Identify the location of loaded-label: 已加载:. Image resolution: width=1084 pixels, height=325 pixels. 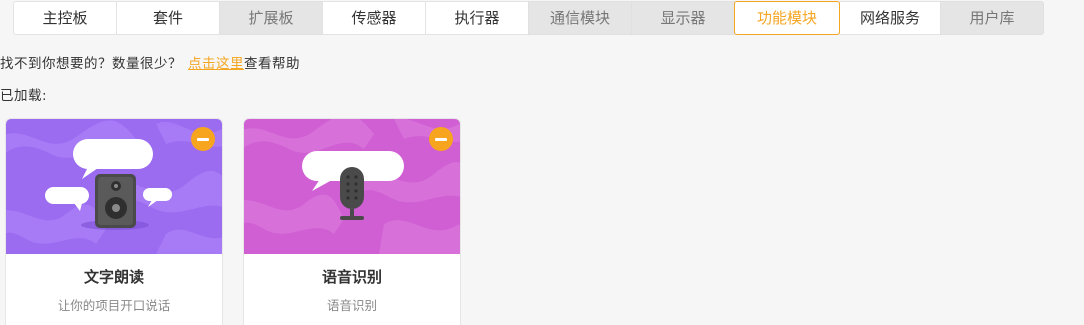
(24, 96).